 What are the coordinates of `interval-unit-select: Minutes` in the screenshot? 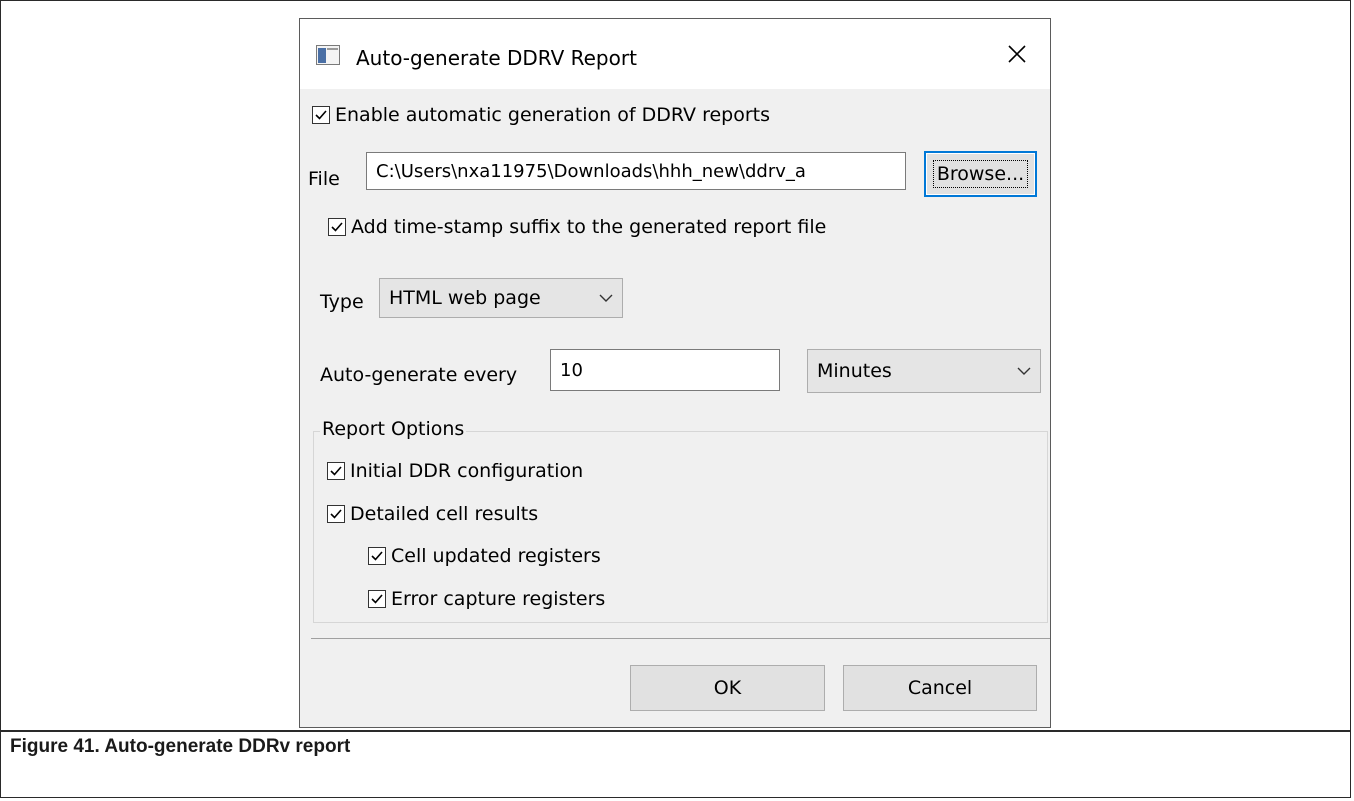 It's located at (924, 371).